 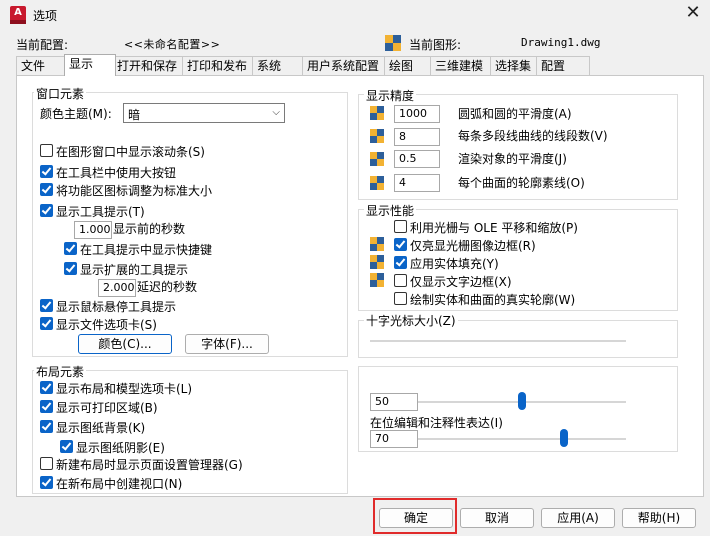 What do you see at coordinates (417, 137) in the screenshot?
I see `polyline-segments-input: 8` at bounding box center [417, 137].